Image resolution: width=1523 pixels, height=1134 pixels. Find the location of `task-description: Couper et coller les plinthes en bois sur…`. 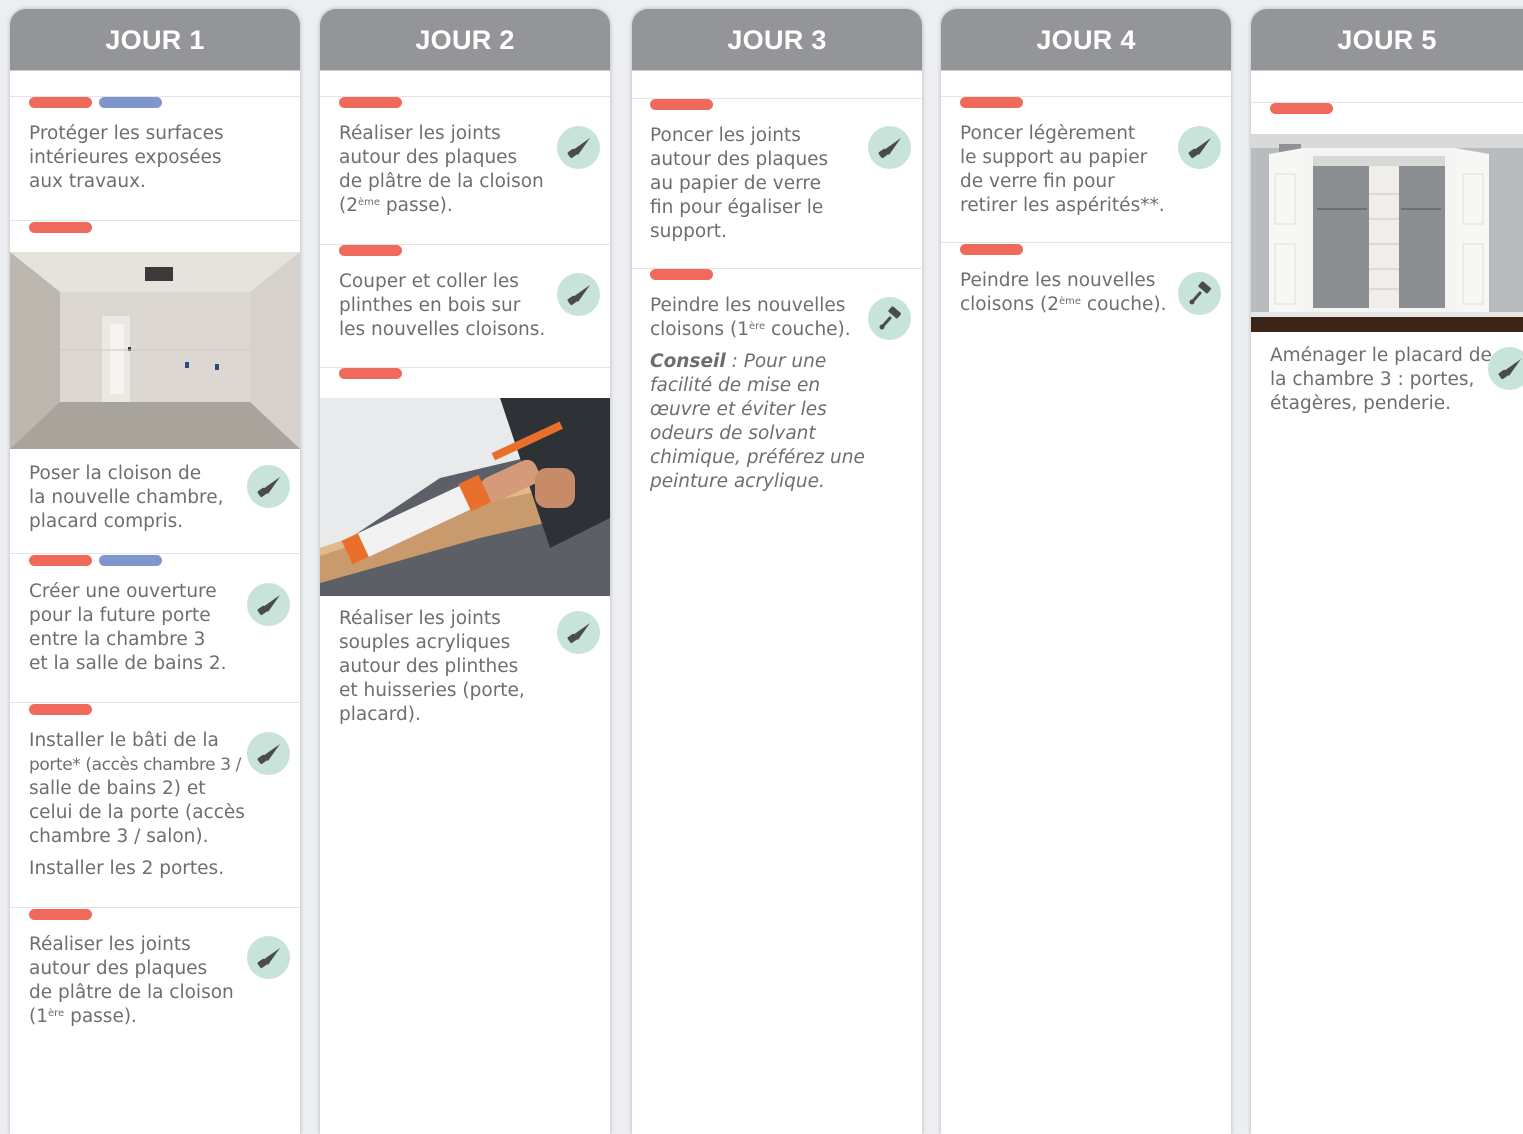

task-description: Couper et coller les plinthes en bois sur… is located at coordinates (442, 305).